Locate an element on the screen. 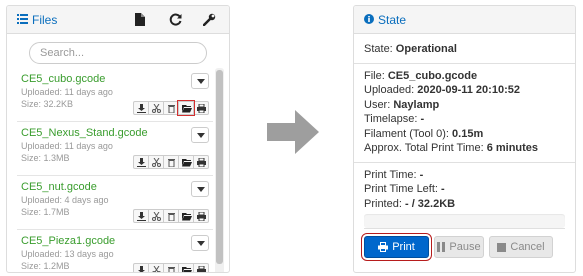 This screenshot has width=583, height=276. approx-time-row: Approx. Total Print Time: 6 minutes is located at coordinates (451, 148).